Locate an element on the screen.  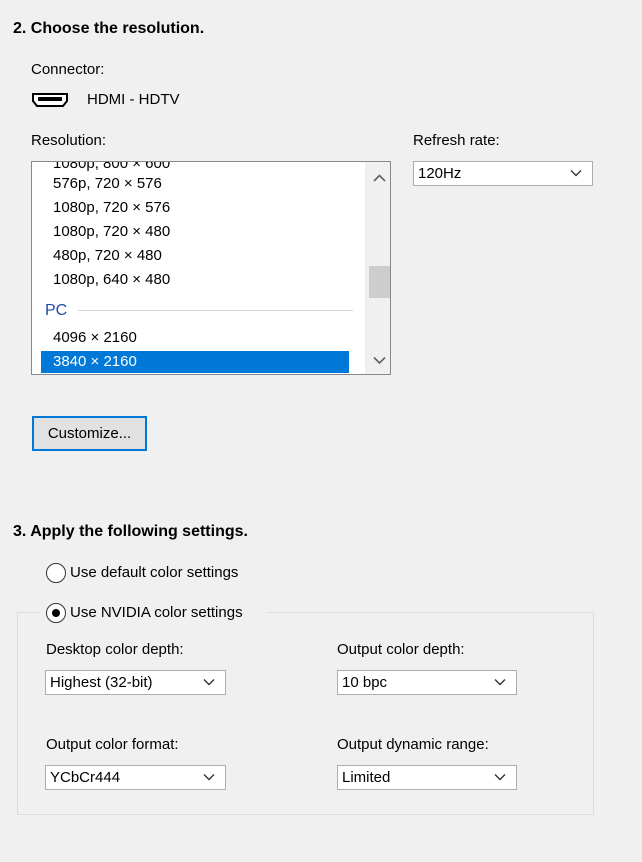
list-item: 4096 × 2160 is located at coordinates (195, 338).